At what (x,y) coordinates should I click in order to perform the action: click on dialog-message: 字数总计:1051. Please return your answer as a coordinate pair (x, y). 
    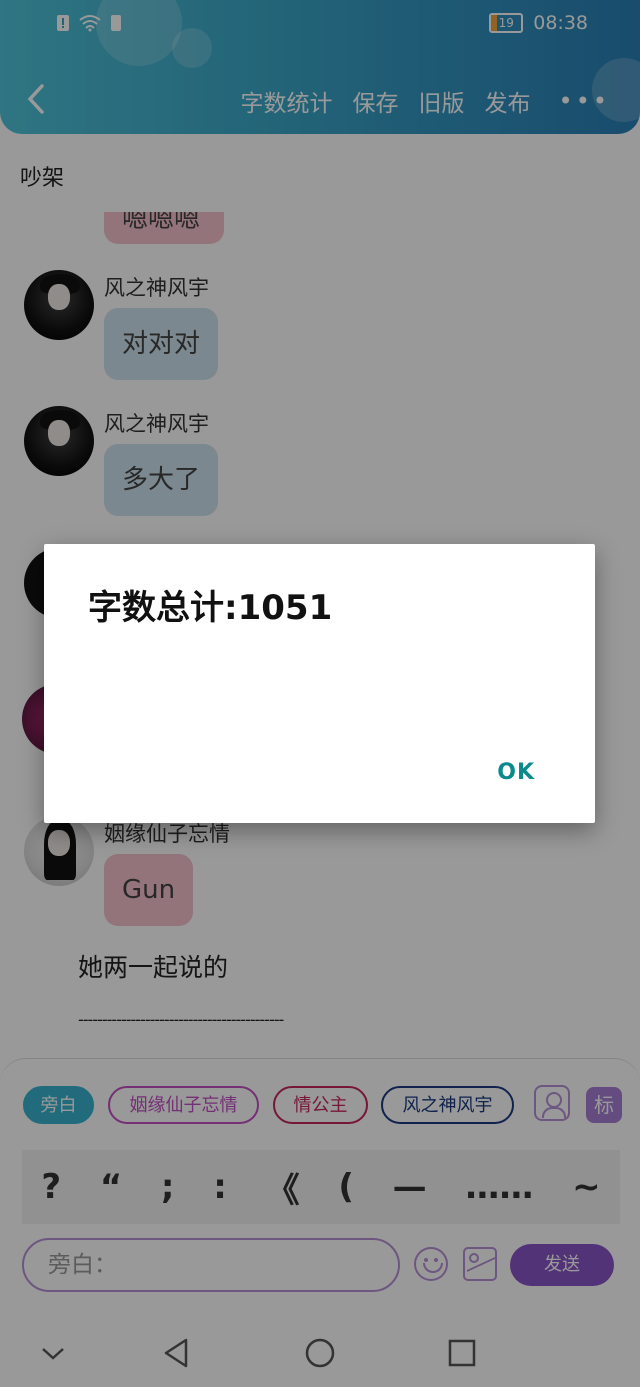
    Looking at the image, I should click on (210, 608).